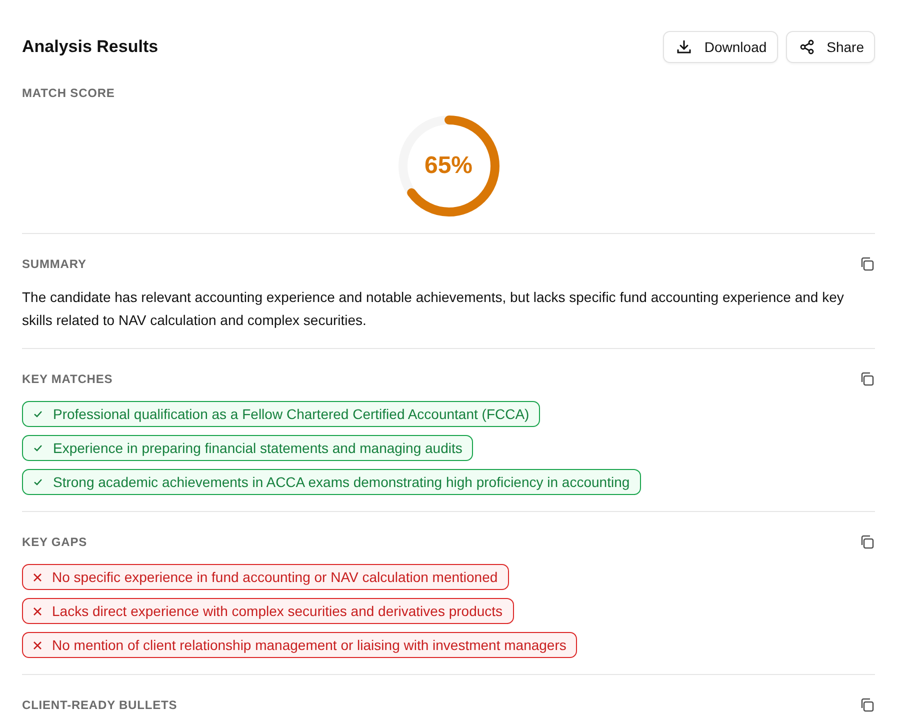  What do you see at coordinates (720, 47) in the screenshot?
I see `download-button: Download` at bounding box center [720, 47].